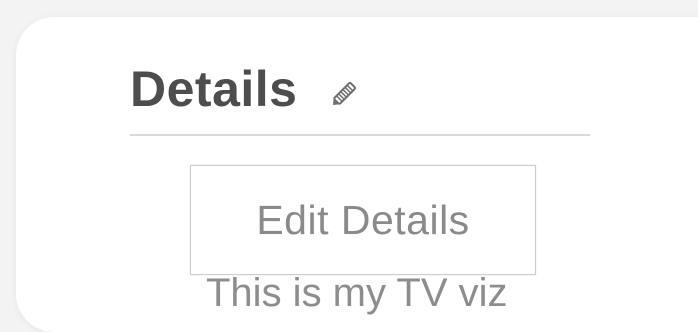  I want to click on details-header: Details, so click(247, 89).